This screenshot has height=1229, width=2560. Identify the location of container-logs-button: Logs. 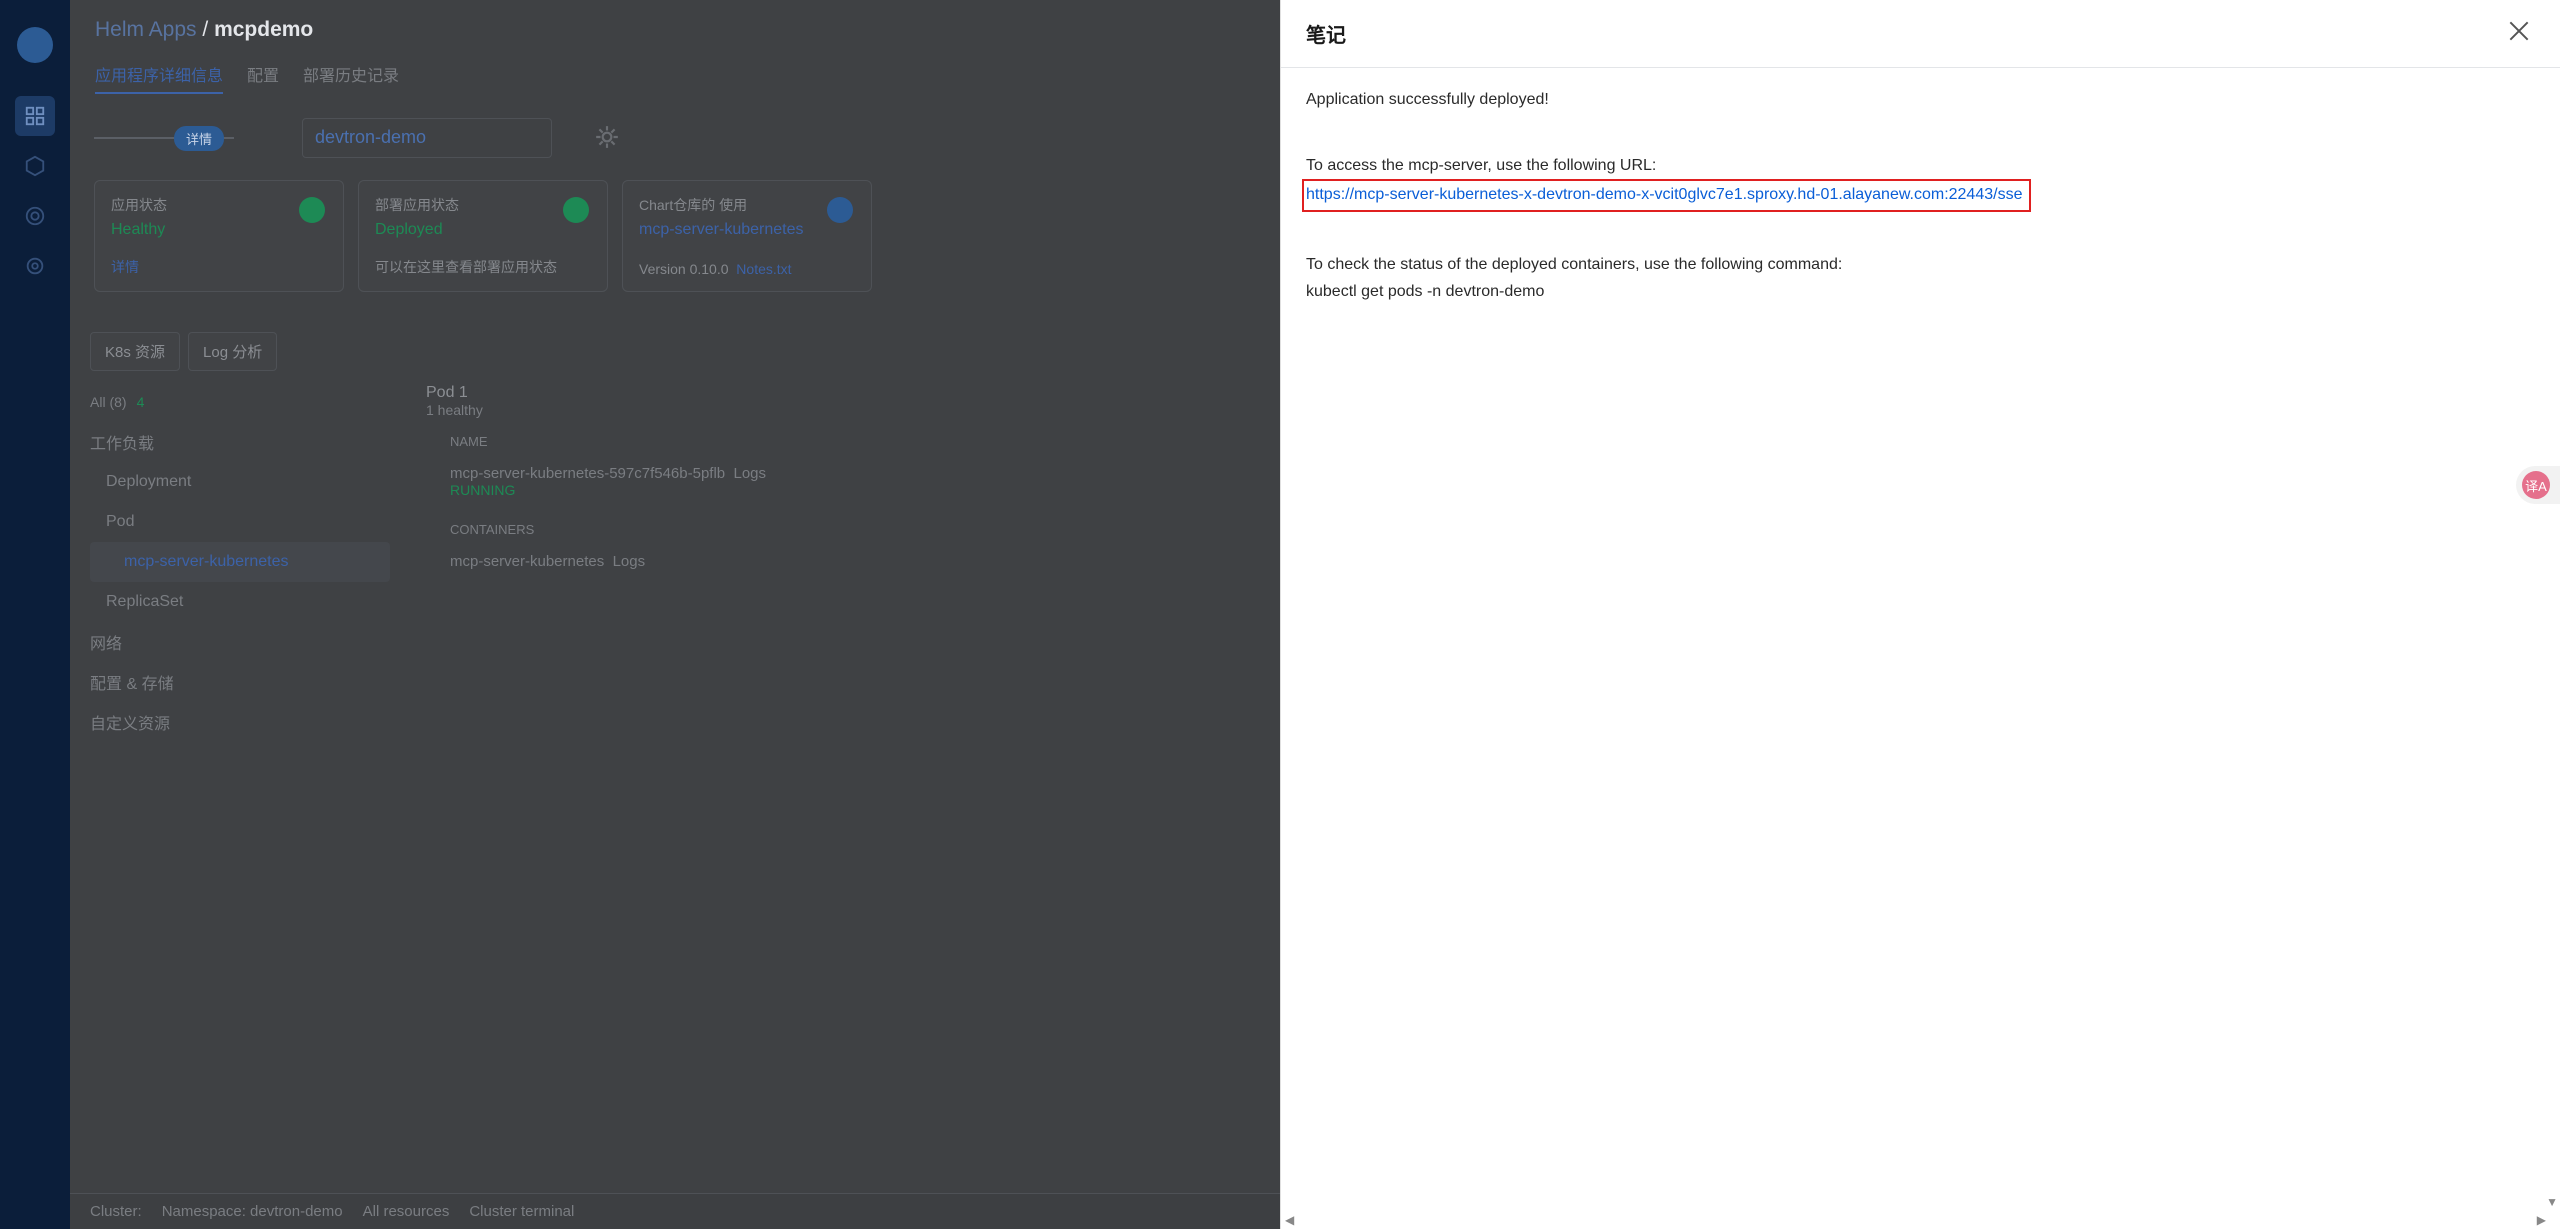
(629, 561).